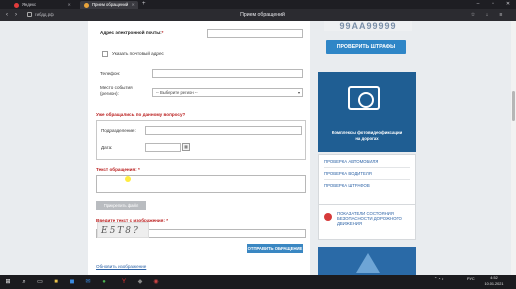  Describe the element at coordinates (107, 147) in the screenshot. I see `date-label: Дата:` at that location.